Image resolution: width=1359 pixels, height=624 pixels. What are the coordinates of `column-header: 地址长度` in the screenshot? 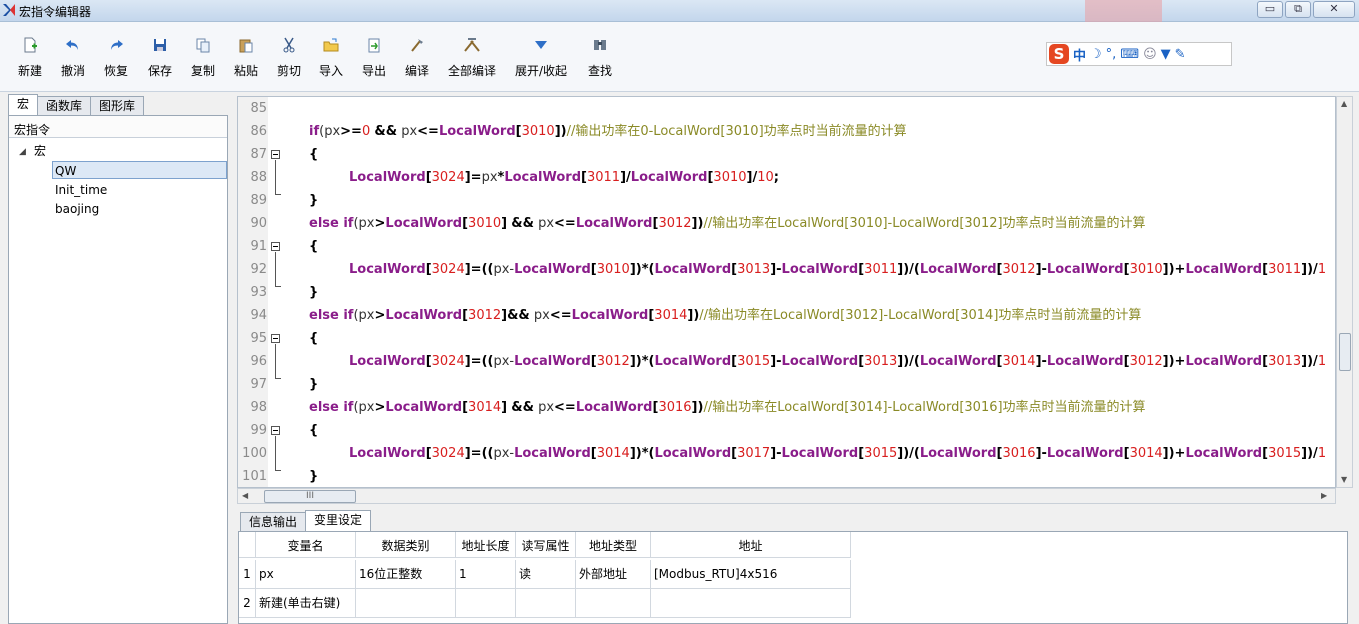 It's located at (486, 545).